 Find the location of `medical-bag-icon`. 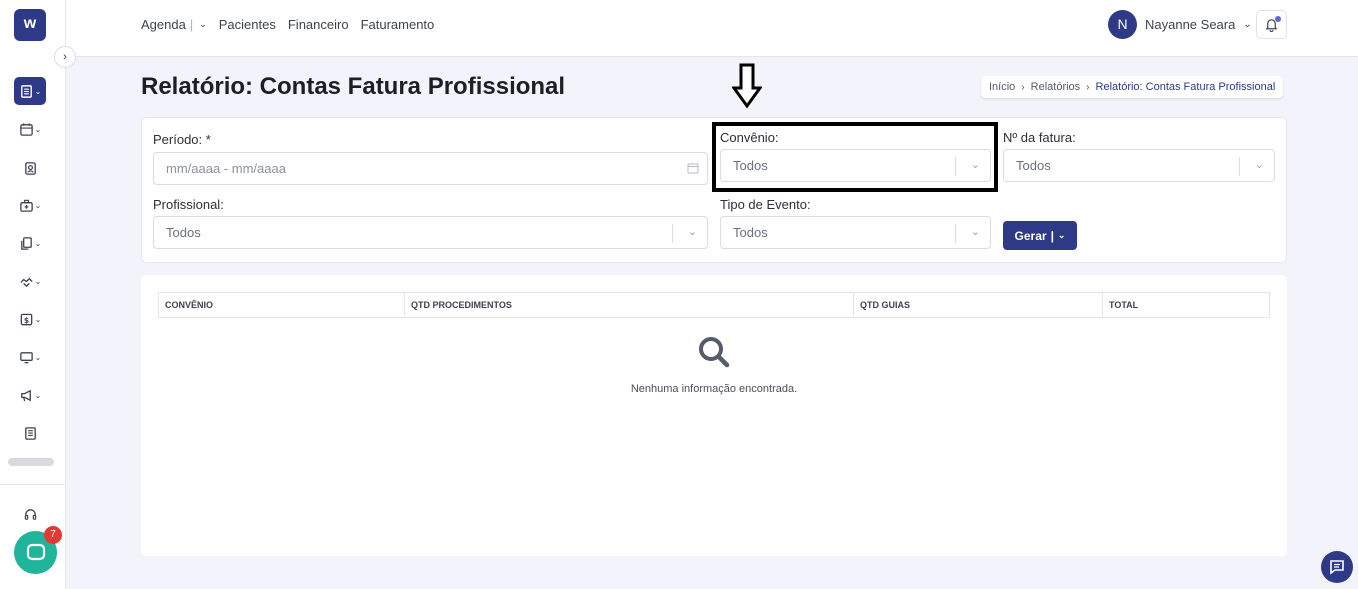

medical-bag-icon is located at coordinates (26, 205).